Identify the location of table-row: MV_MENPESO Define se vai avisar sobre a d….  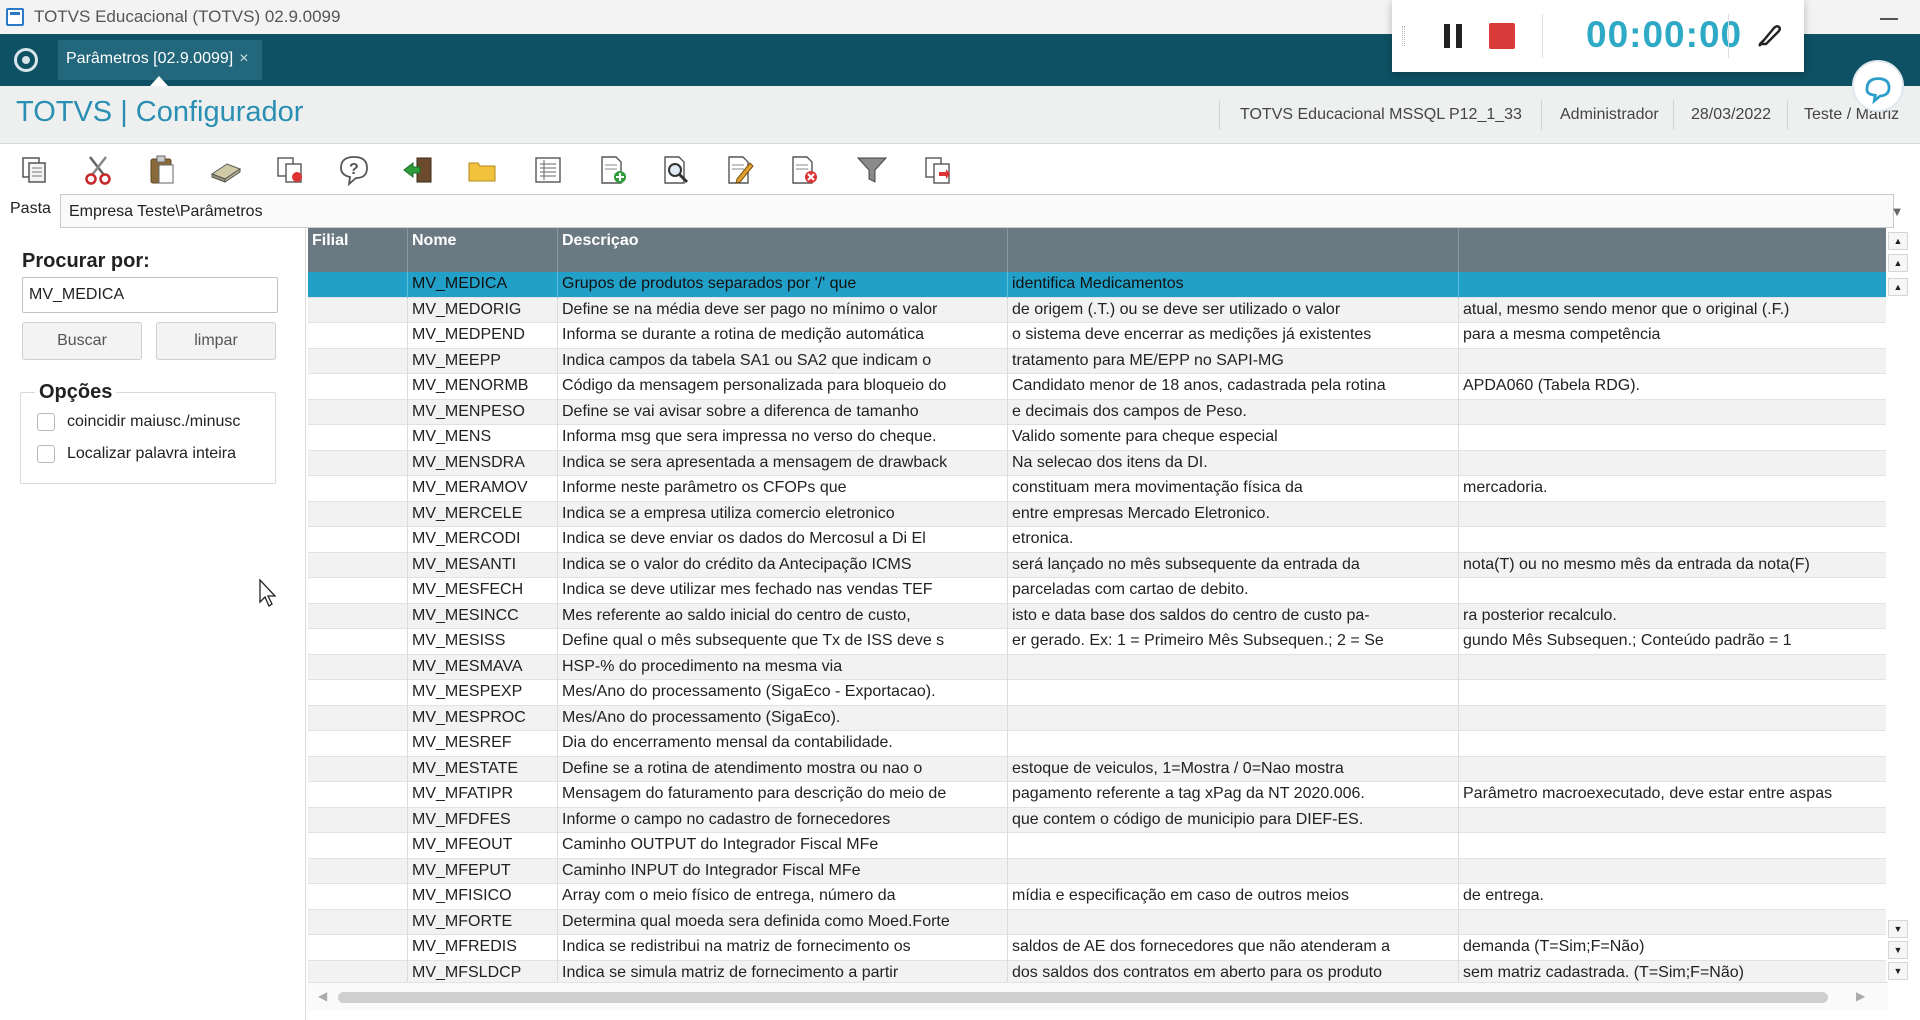
(1097, 412).